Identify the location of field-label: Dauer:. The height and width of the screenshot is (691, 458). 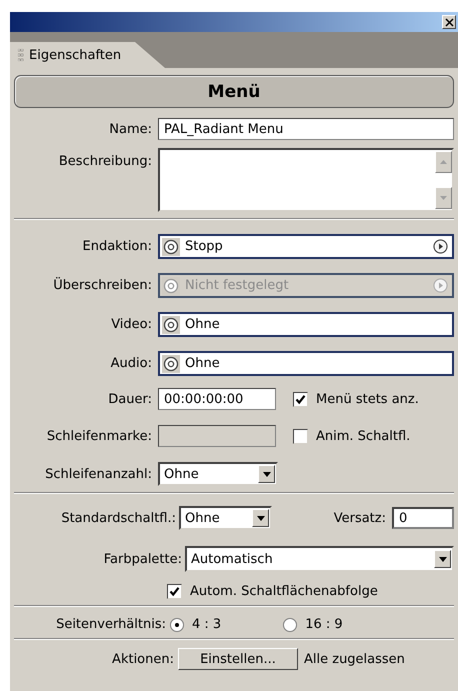
(130, 399).